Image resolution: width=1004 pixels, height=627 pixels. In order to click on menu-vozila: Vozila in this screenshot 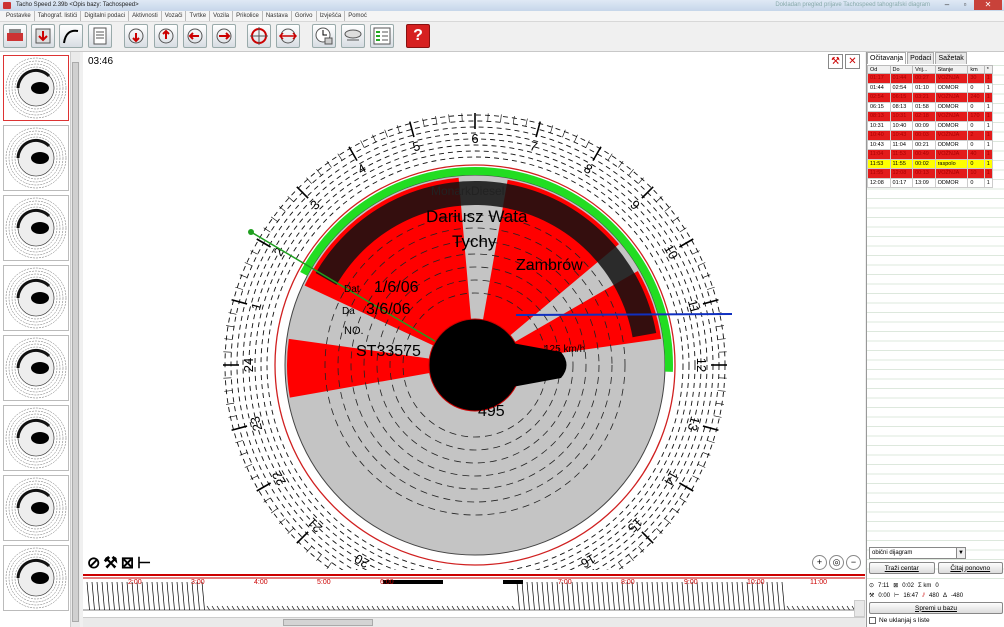, I will do `click(222, 16)`.